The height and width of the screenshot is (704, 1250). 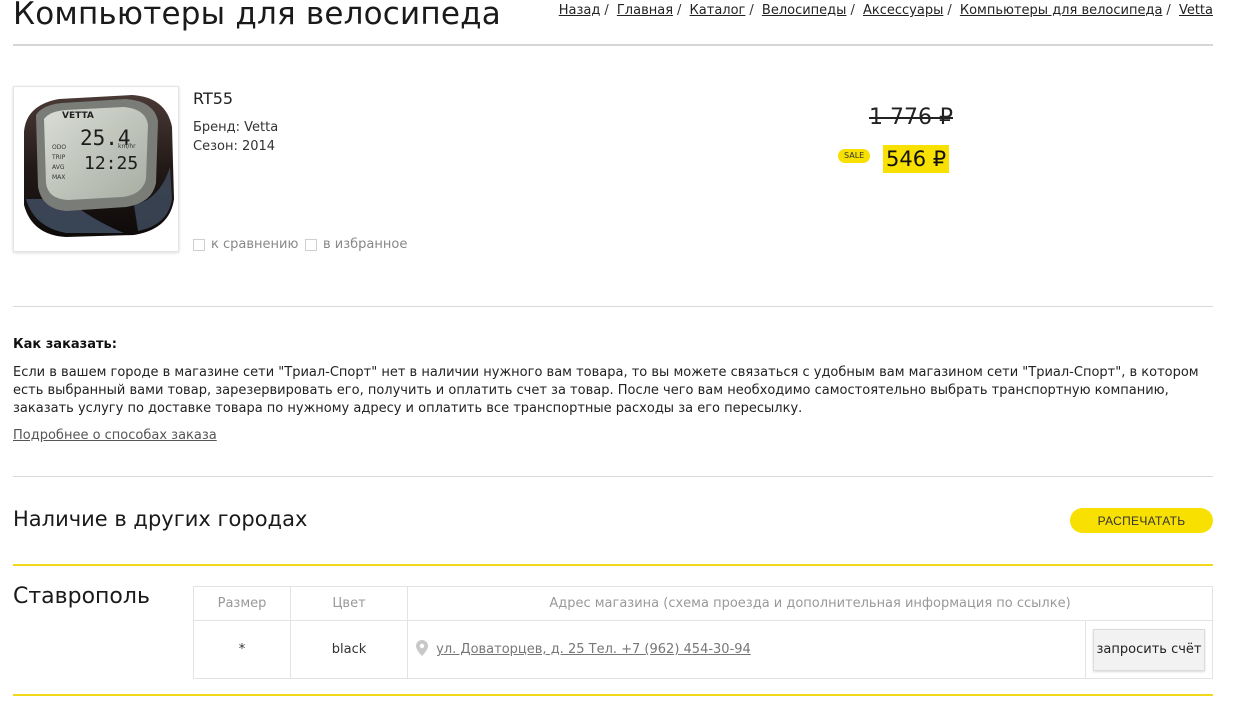 I want to click on product-brand: Бренд: Vetta, so click(x=236, y=127).